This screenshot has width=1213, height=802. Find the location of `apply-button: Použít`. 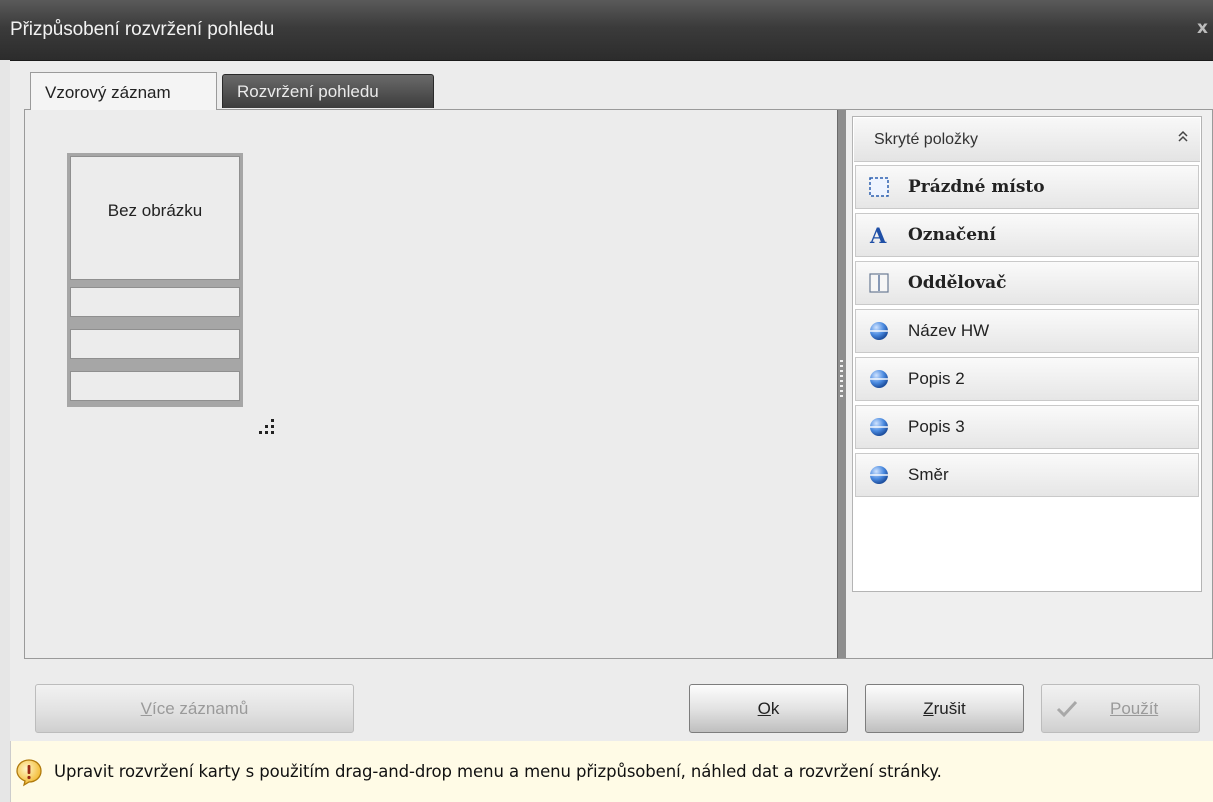

apply-button: Použít is located at coordinates (1120, 708).